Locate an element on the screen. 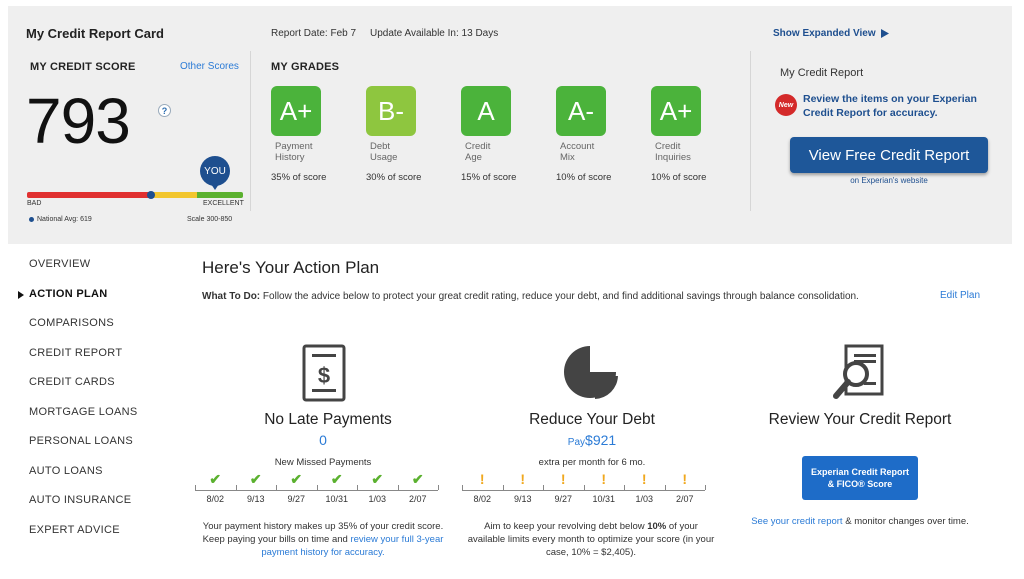 The image size is (1024, 579). missed-payments-count: 0 is located at coordinates (323, 440).